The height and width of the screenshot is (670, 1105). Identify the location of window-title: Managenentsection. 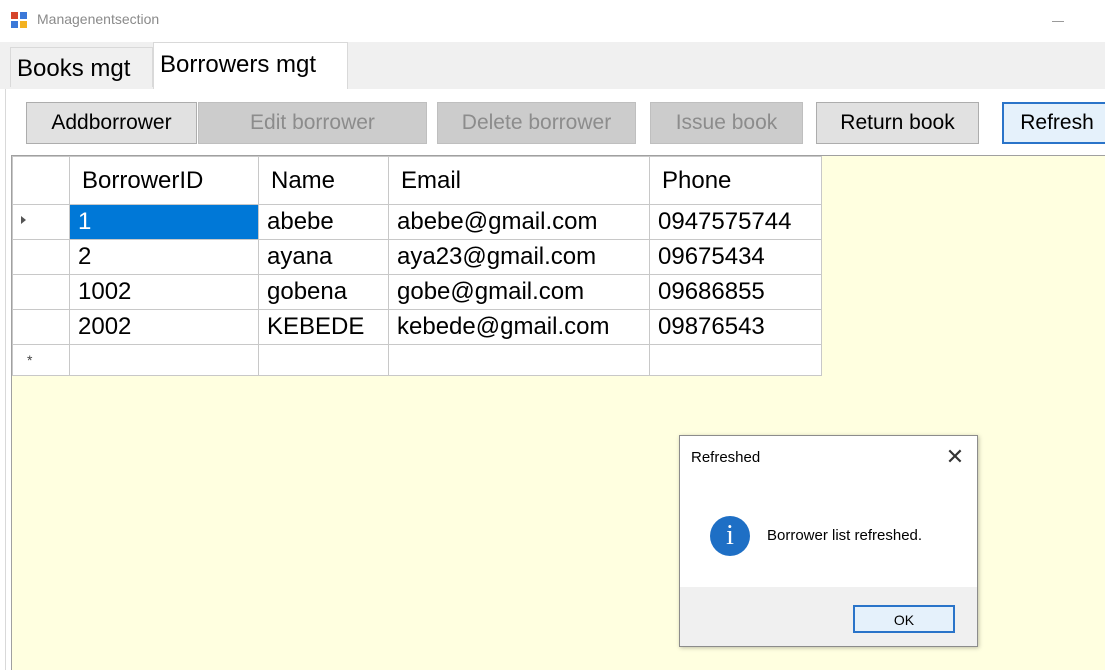
(98, 19).